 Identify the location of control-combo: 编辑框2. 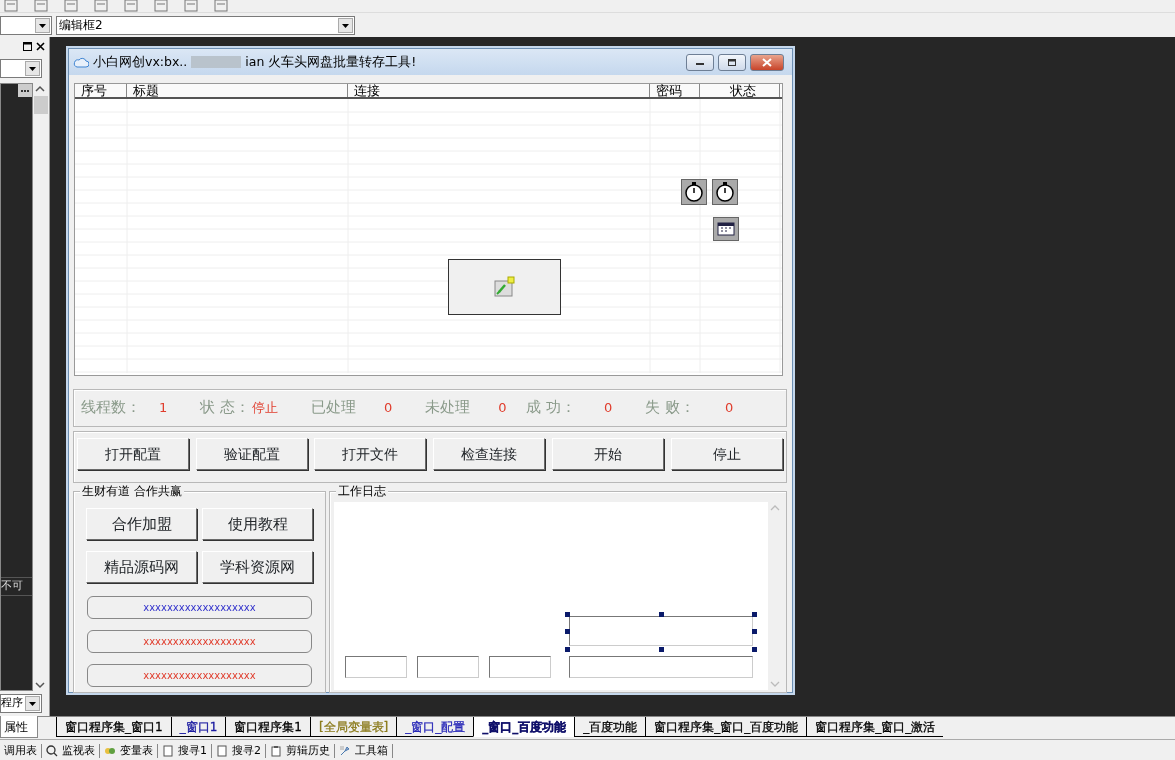
(205, 25).